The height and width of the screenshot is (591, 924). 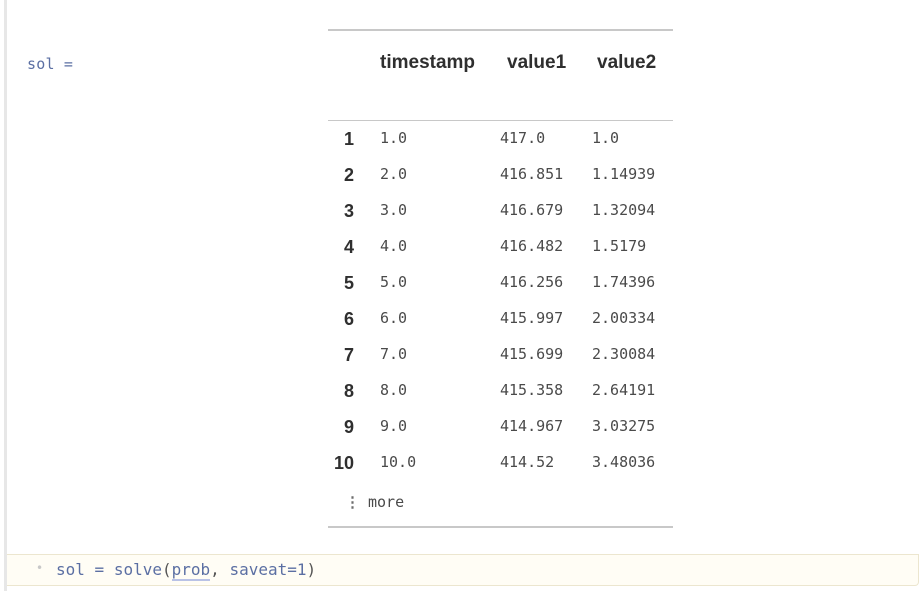 What do you see at coordinates (532, 282) in the screenshot?
I see `table-cell-value1: 416.256` at bounding box center [532, 282].